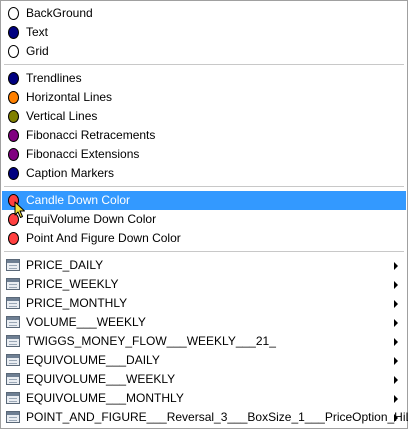 The height and width of the screenshot is (429, 408). Describe the element at coordinates (204, 78) in the screenshot. I see `menu-item-trendlines: Trendlines` at that location.